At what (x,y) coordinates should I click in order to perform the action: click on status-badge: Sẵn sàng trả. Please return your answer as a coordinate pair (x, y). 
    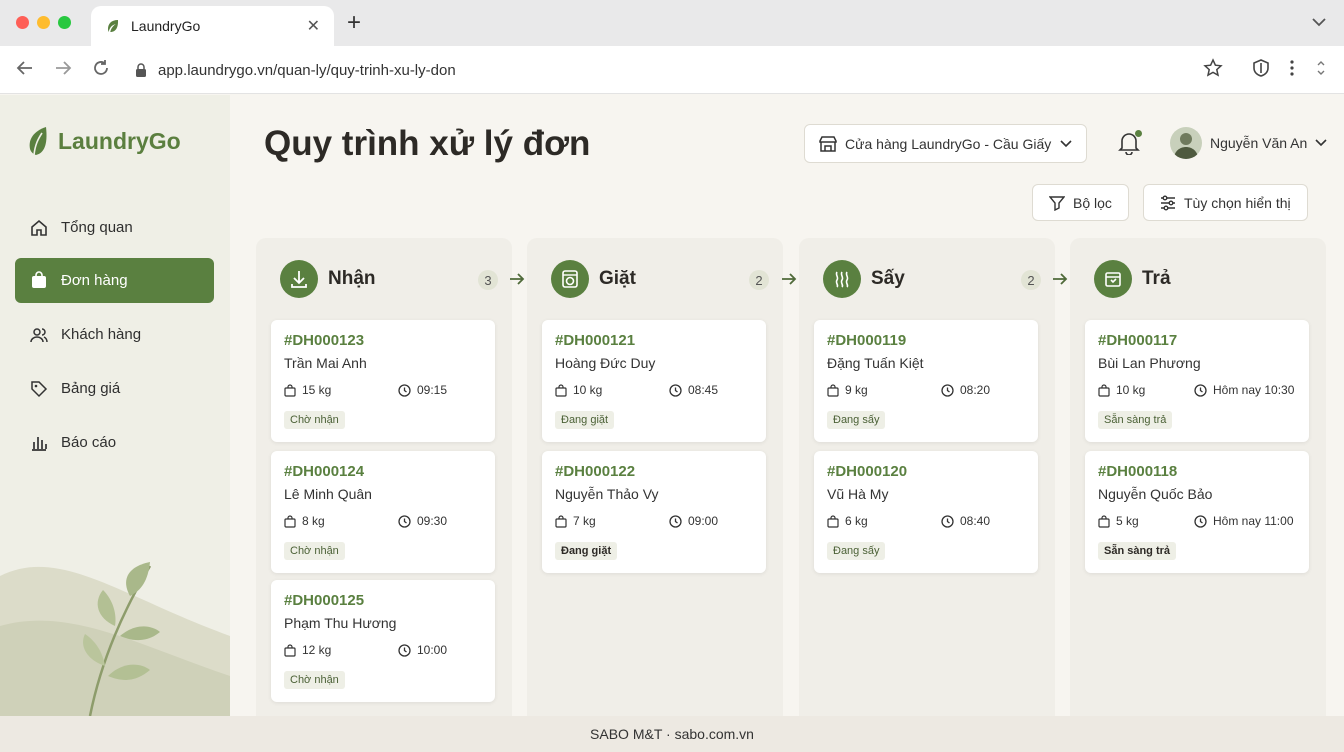
    Looking at the image, I should click on (1135, 420).